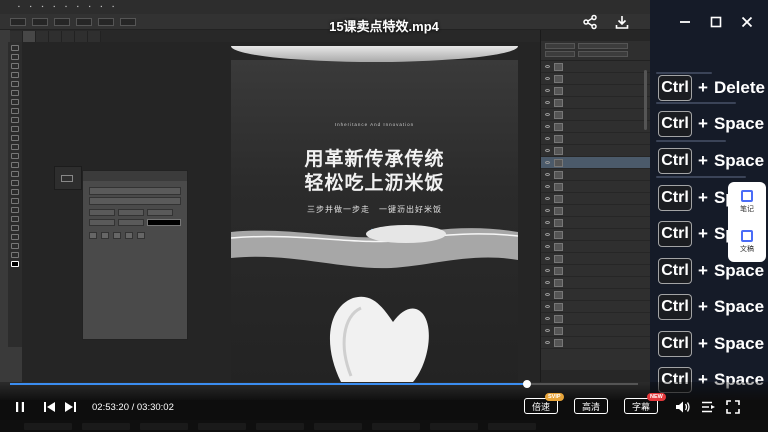  I want to click on minimize-icon, so click(685, 22).